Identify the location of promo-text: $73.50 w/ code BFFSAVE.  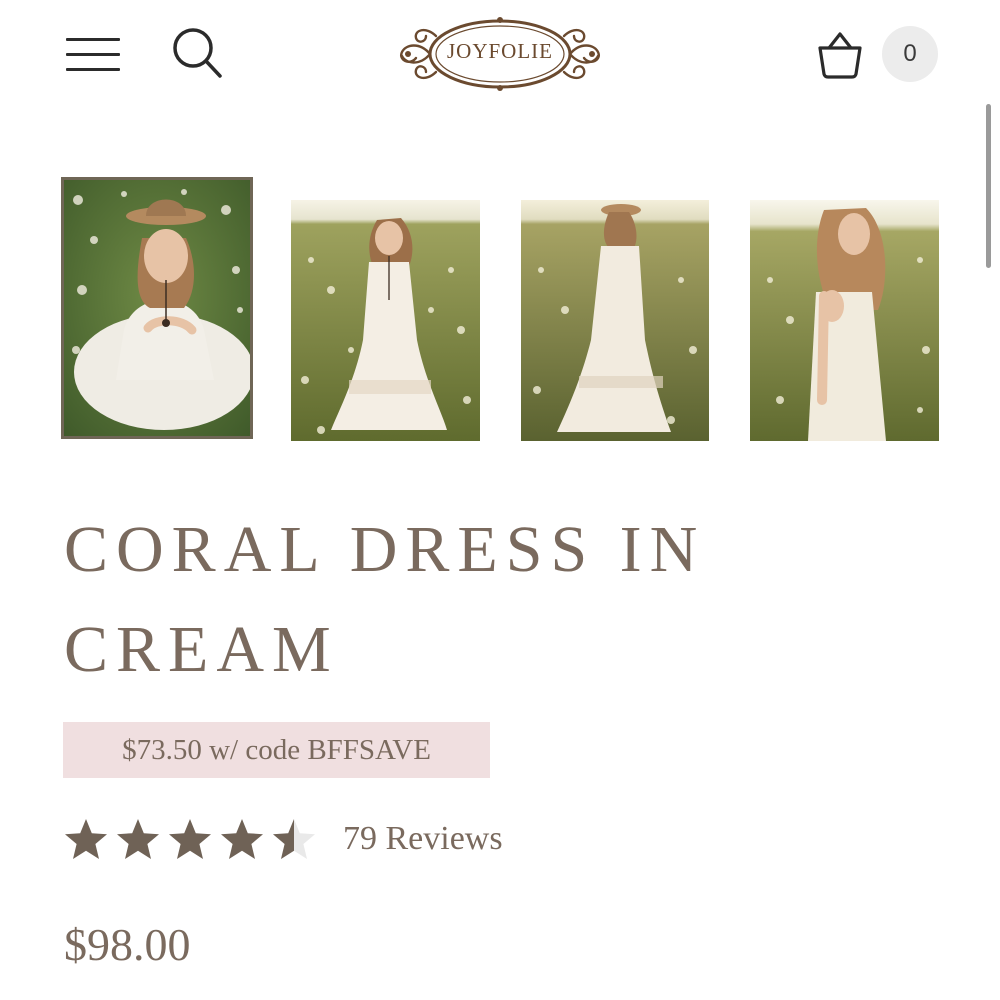
(276, 749).